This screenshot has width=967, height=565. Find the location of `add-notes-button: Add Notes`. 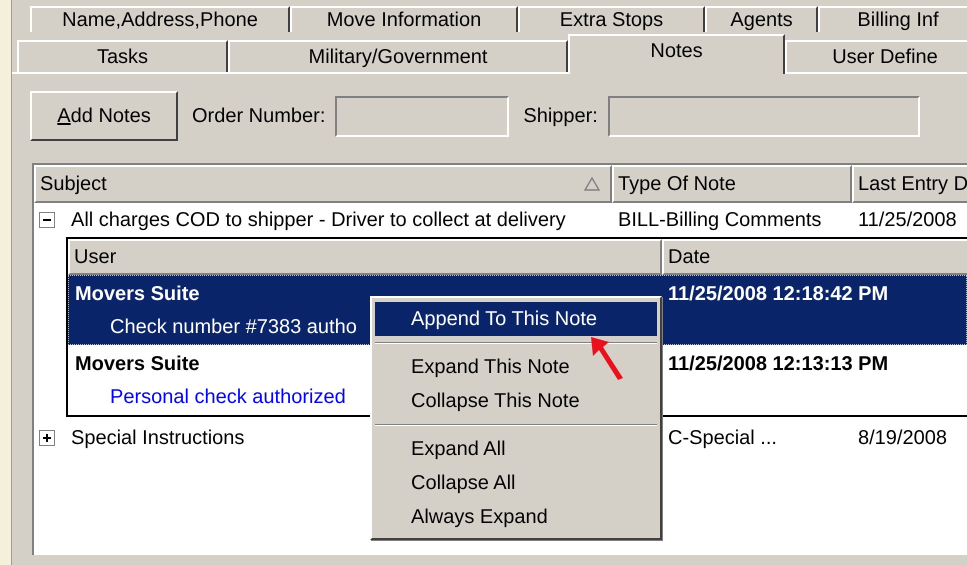

add-notes-button: Add Notes is located at coordinates (104, 116).